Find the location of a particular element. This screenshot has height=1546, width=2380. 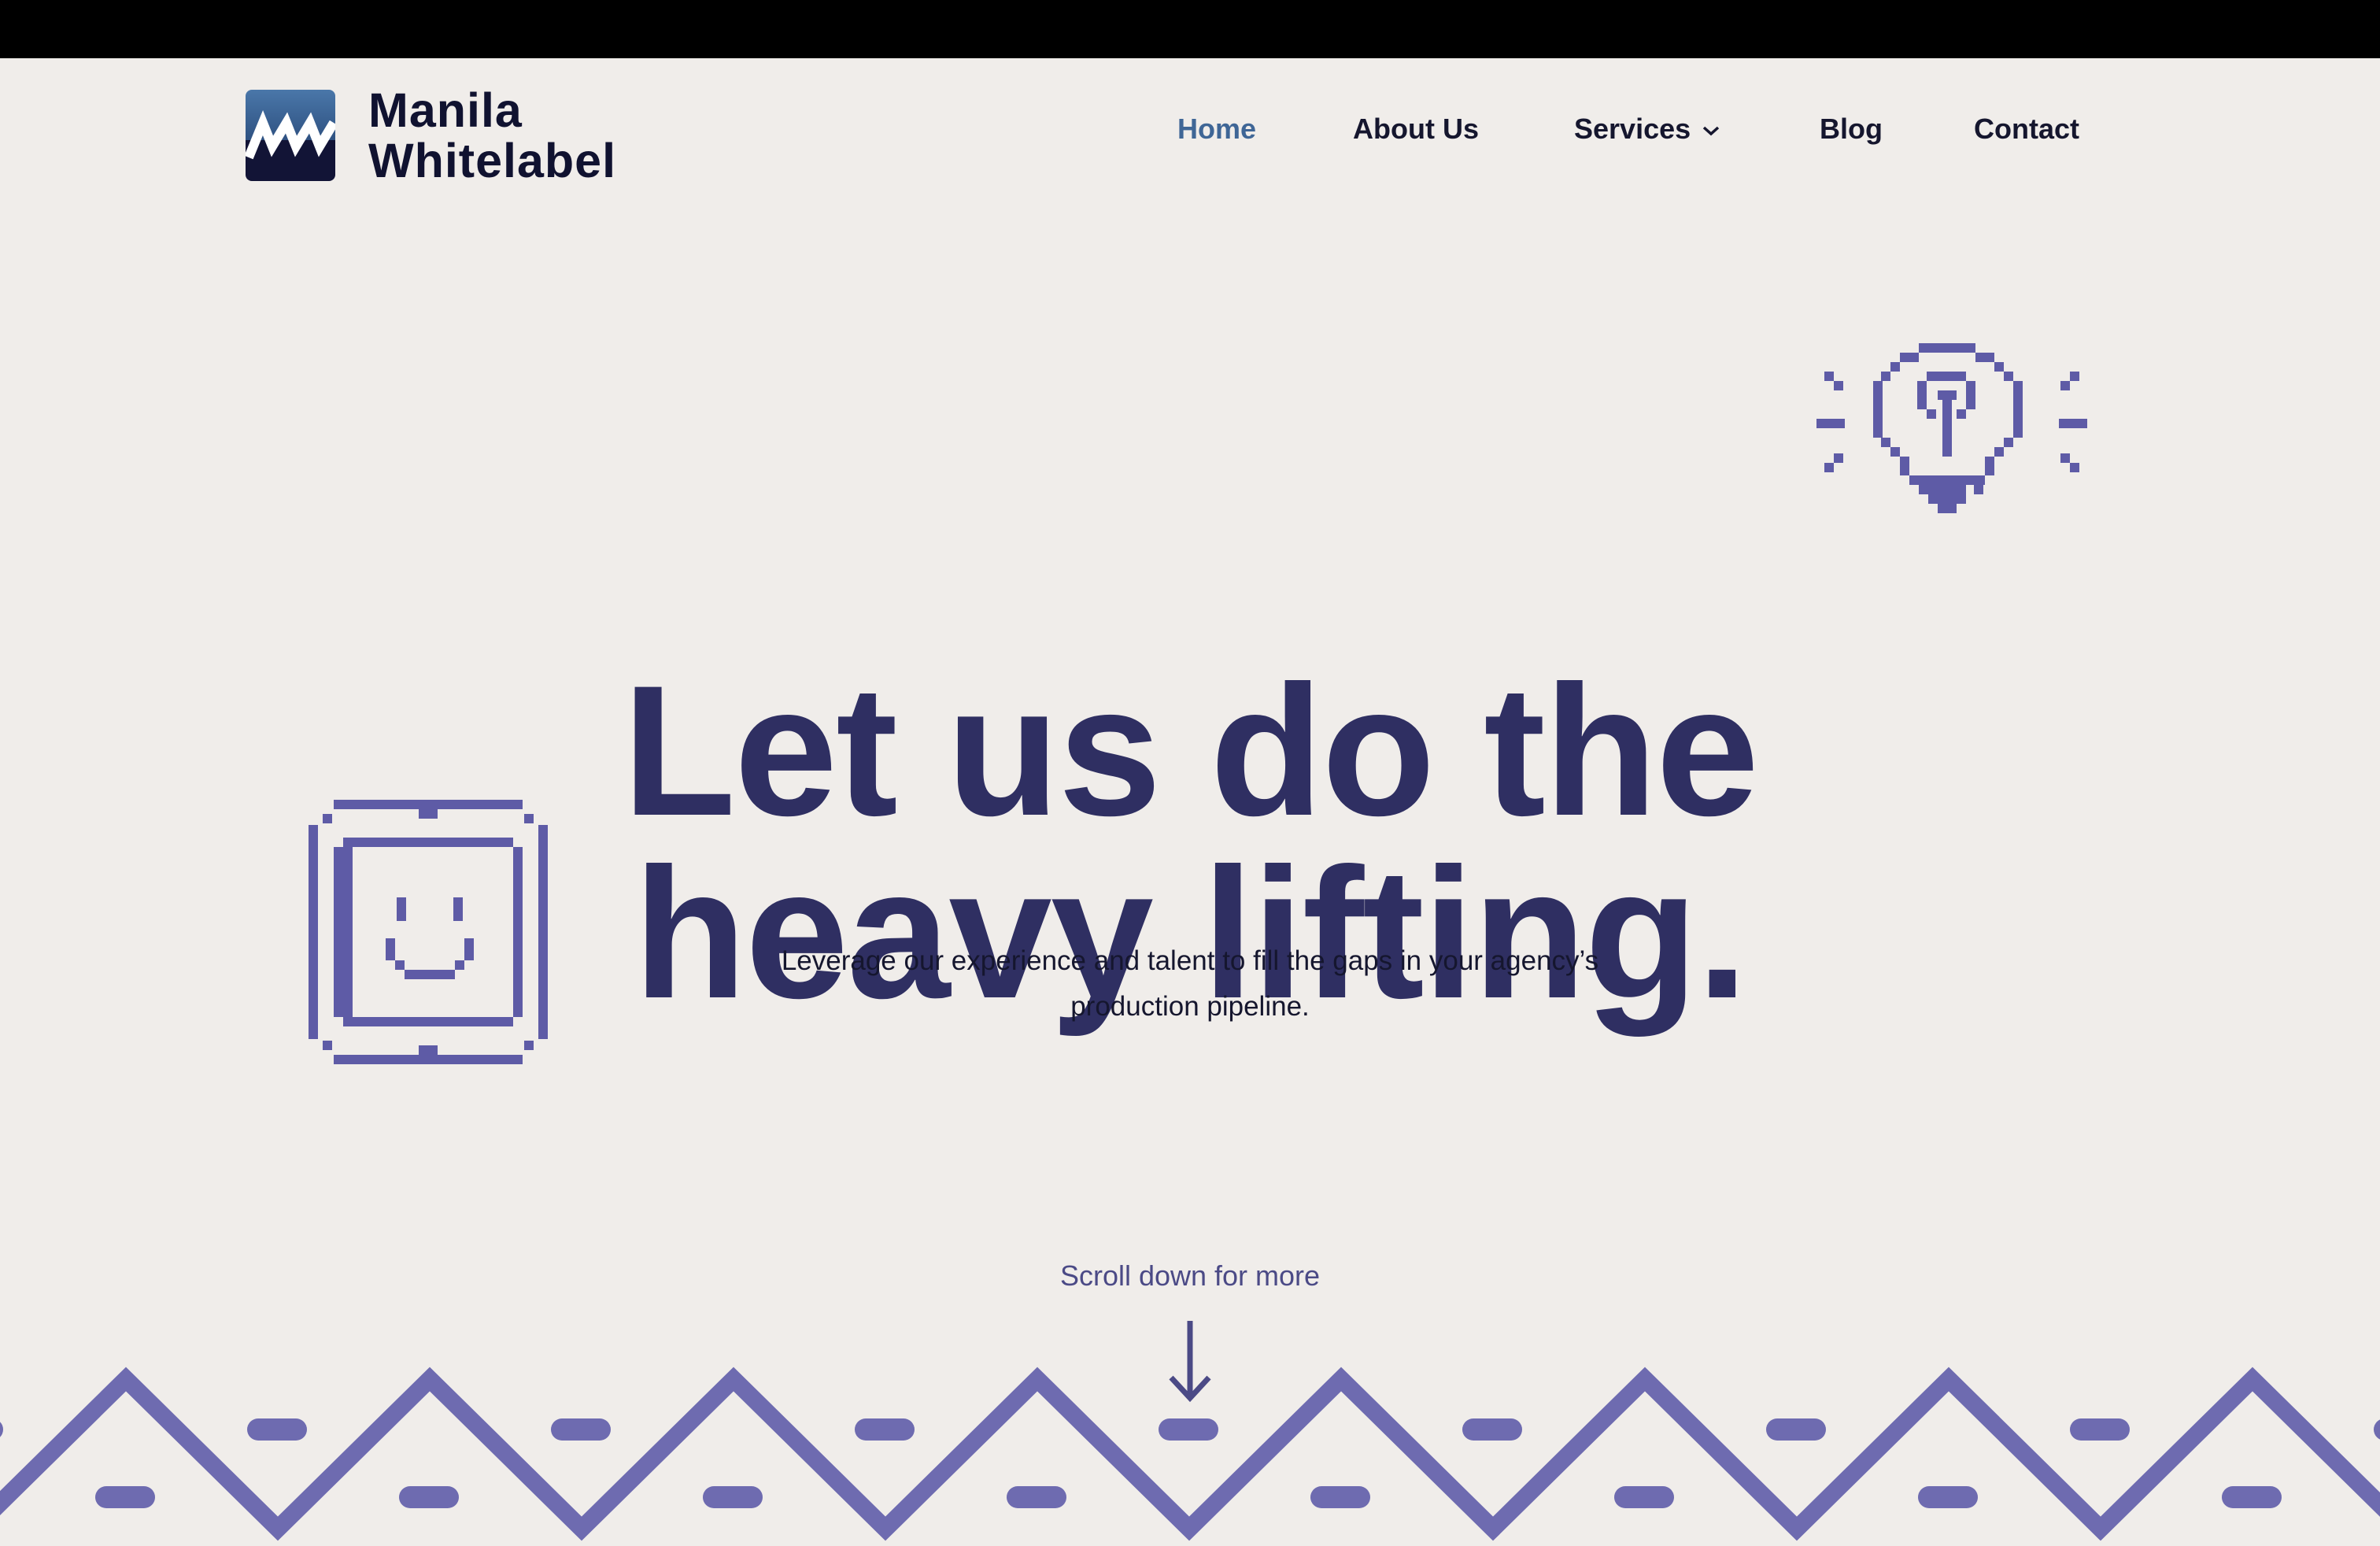

nav-services-label: Services is located at coordinates (1632, 129).